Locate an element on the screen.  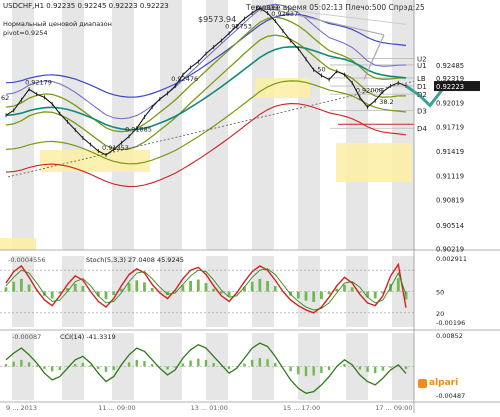
time-tick-label: 17 ... 09:00 is located at coordinates (393, 408).